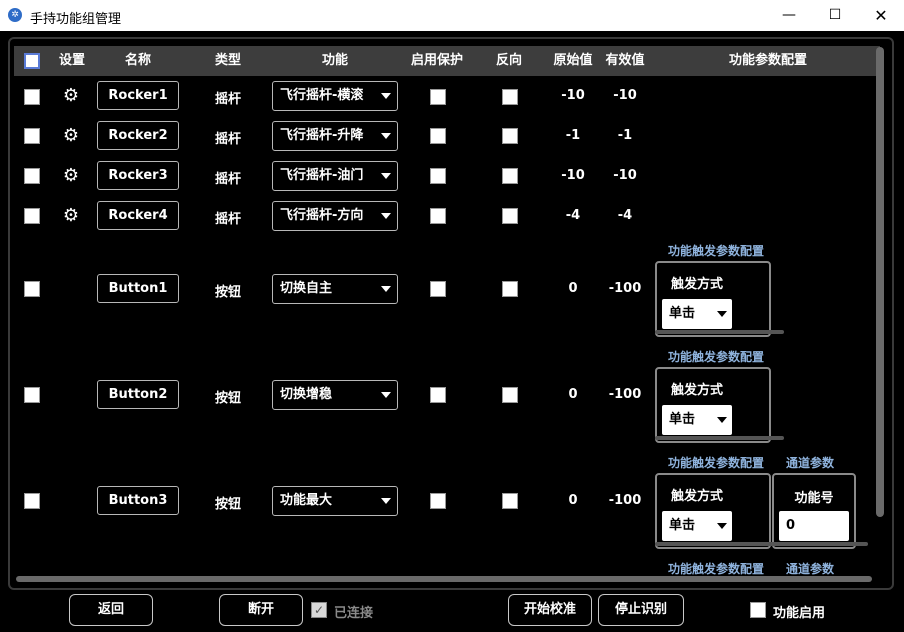 The height and width of the screenshot is (632, 904). Describe the element at coordinates (789, 15) in the screenshot. I see `minimize-button: —` at that location.